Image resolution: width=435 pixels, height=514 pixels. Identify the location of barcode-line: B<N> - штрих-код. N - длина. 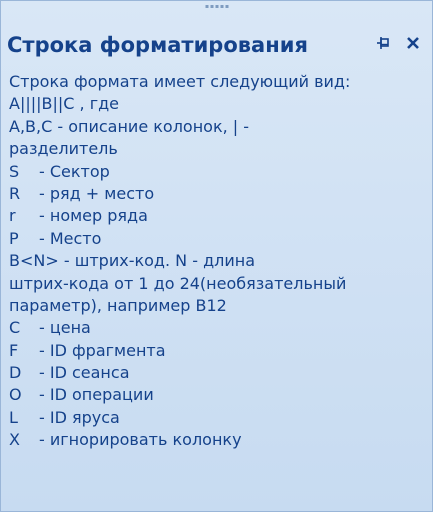
(132, 261).